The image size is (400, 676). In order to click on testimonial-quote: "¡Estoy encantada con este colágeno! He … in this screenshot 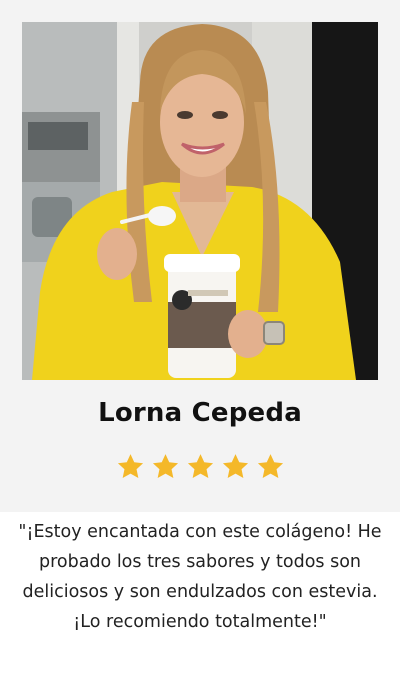, I will do `click(200, 577)`.